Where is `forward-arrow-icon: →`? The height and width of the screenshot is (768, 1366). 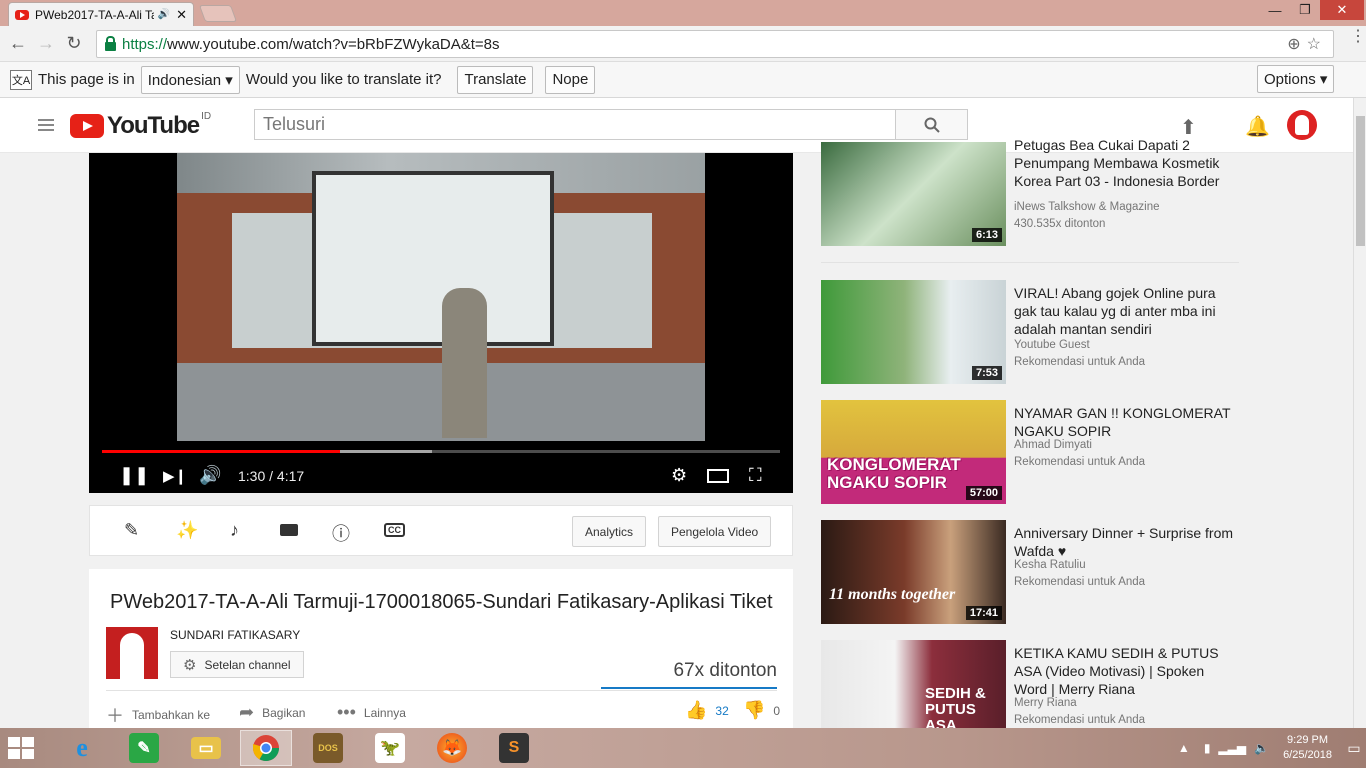
forward-arrow-icon: → is located at coordinates (46, 44).